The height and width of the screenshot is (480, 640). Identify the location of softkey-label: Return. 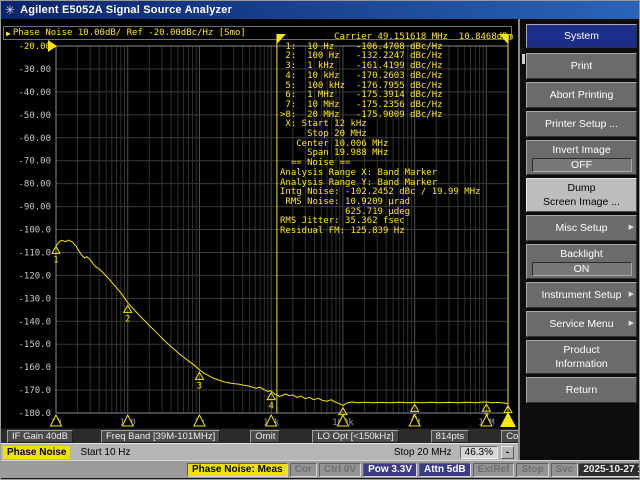
(581, 390).